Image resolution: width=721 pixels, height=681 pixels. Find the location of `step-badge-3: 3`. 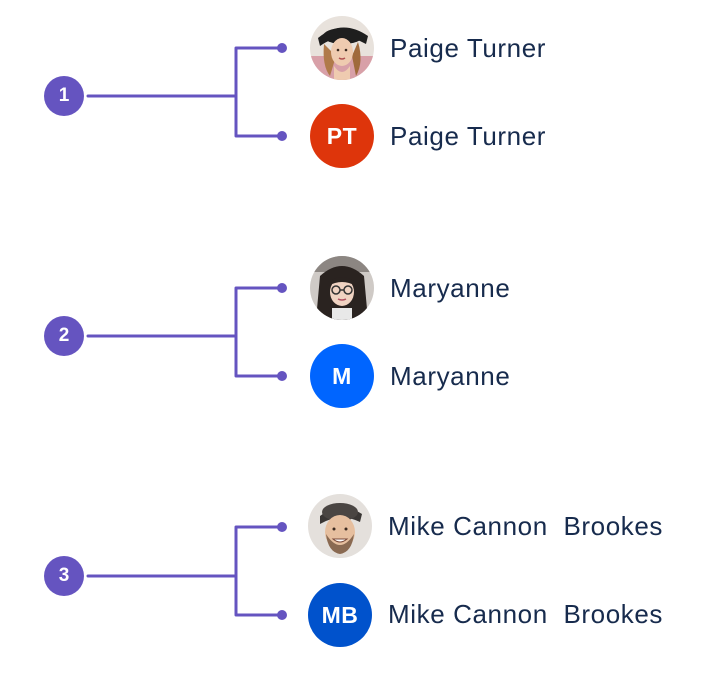

step-badge-3: 3 is located at coordinates (64, 576).